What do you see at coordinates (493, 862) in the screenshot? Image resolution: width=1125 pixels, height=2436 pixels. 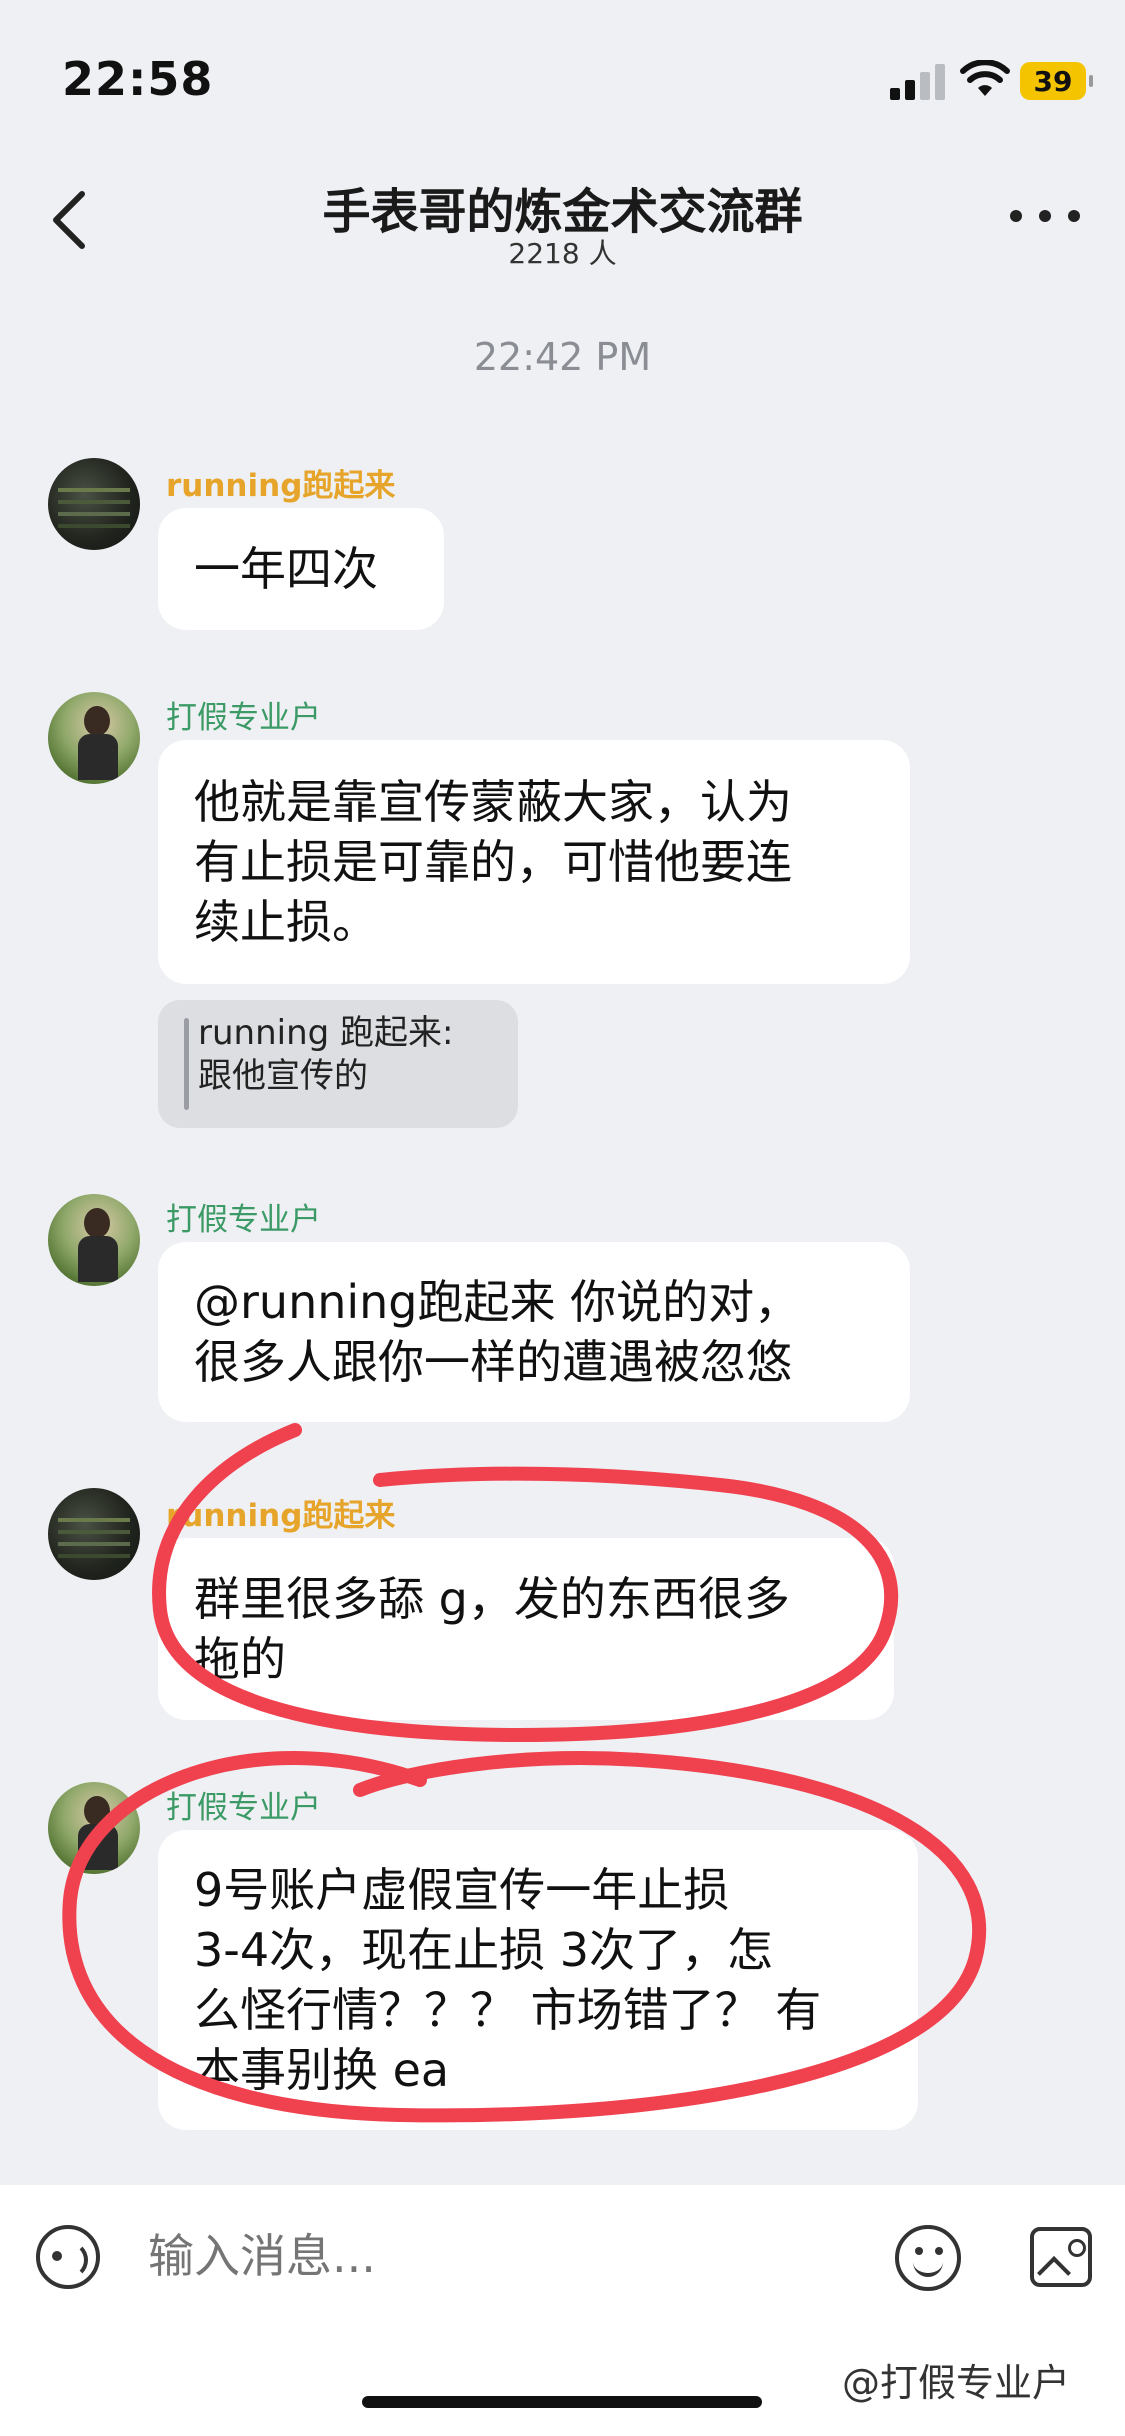 I see `message-text-line: 有止损是可靠的，可惜他要连` at bounding box center [493, 862].